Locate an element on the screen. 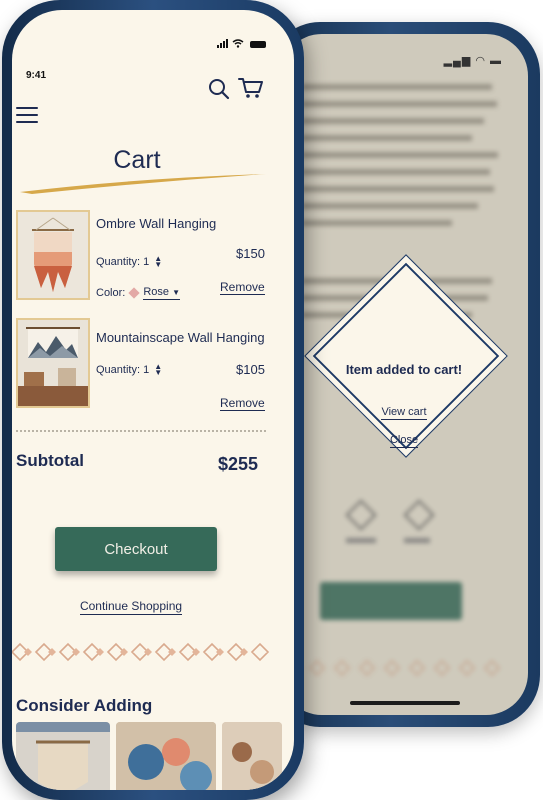 The image size is (543, 800). color-selector: Color: Rose ▼ is located at coordinates (138, 293).